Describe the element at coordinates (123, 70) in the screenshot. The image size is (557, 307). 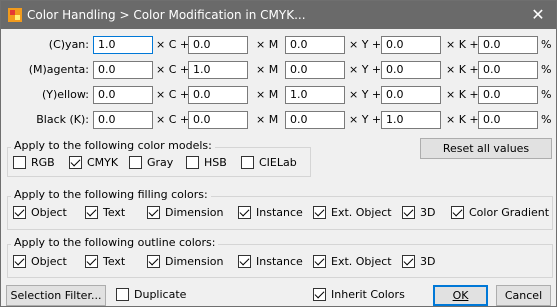
I see `magenta-c-field: 0.0` at that location.